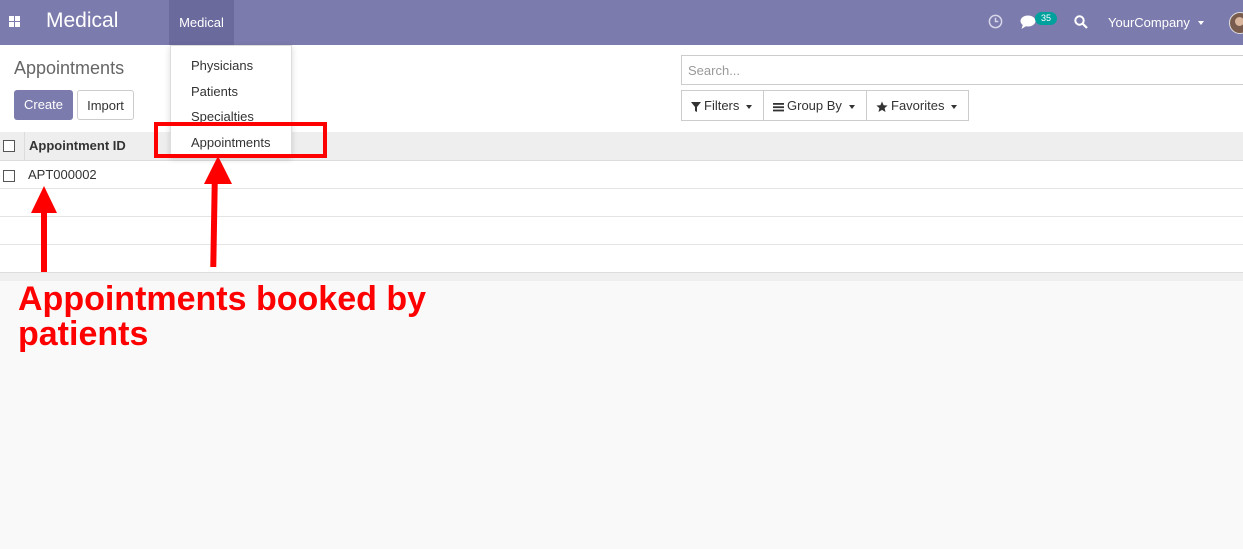 The image size is (1243, 549). What do you see at coordinates (44, 229) in the screenshot?
I see `arrow-to-row` at bounding box center [44, 229].